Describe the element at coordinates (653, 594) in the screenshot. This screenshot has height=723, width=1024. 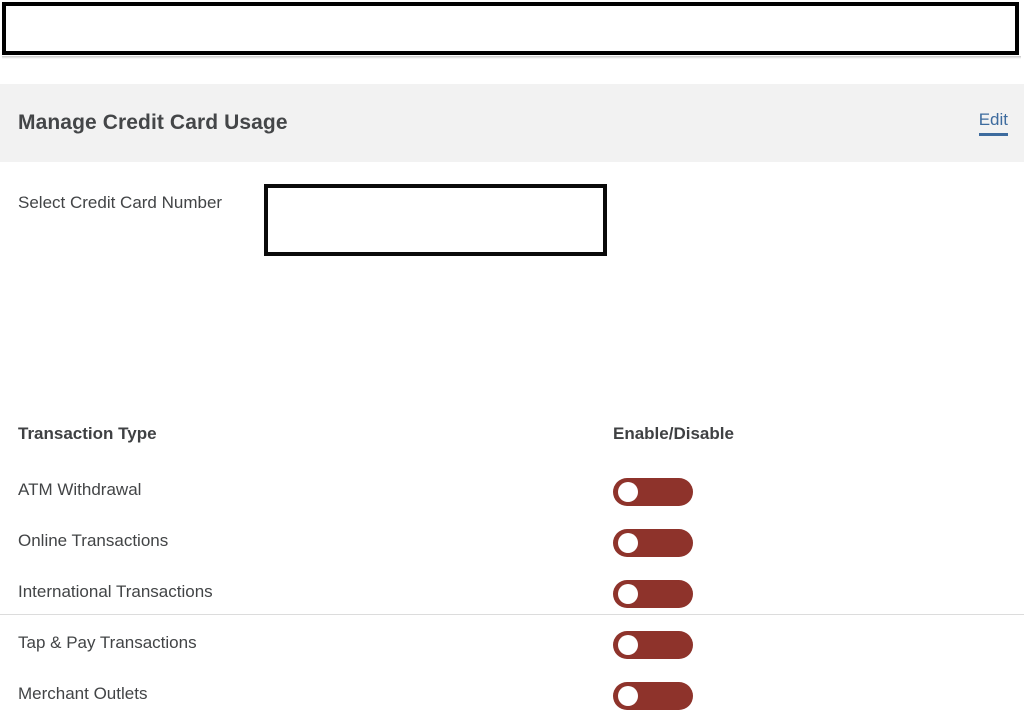
I see `toggle-international-transactions` at that location.